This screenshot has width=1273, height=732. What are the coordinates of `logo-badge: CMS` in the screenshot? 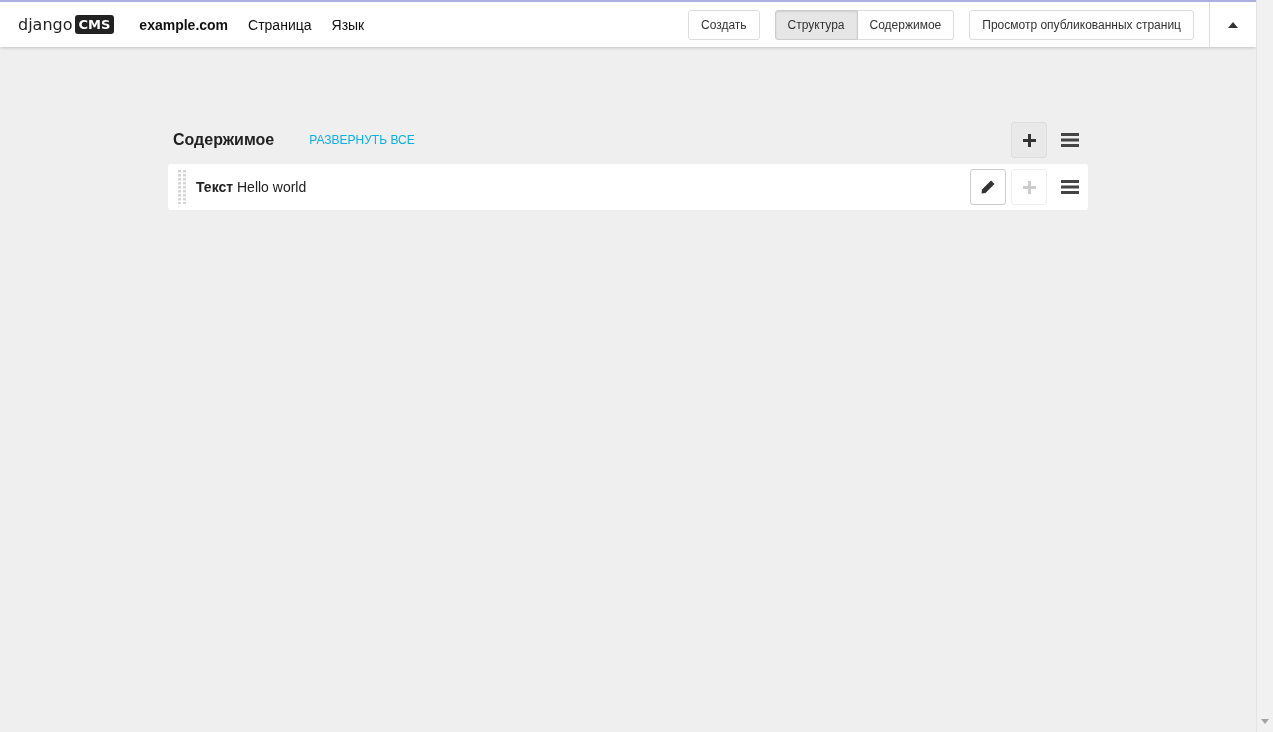 It's located at (94, 24).